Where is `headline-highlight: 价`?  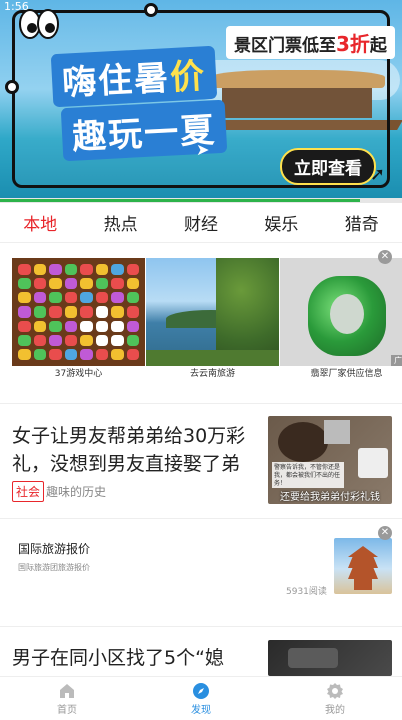
headline-highlight: 价 is located at coordinates (188, 77).